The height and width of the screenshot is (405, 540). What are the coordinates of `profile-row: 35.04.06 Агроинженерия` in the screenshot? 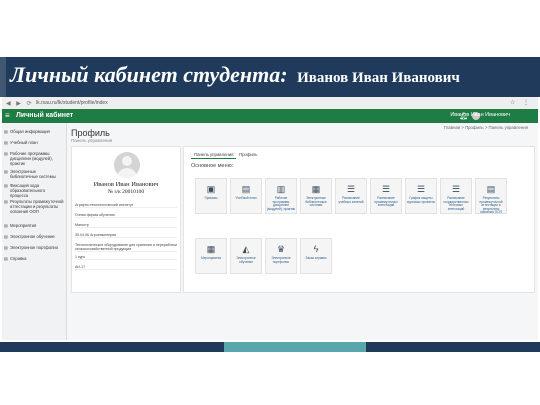 It's located at (126, 236).